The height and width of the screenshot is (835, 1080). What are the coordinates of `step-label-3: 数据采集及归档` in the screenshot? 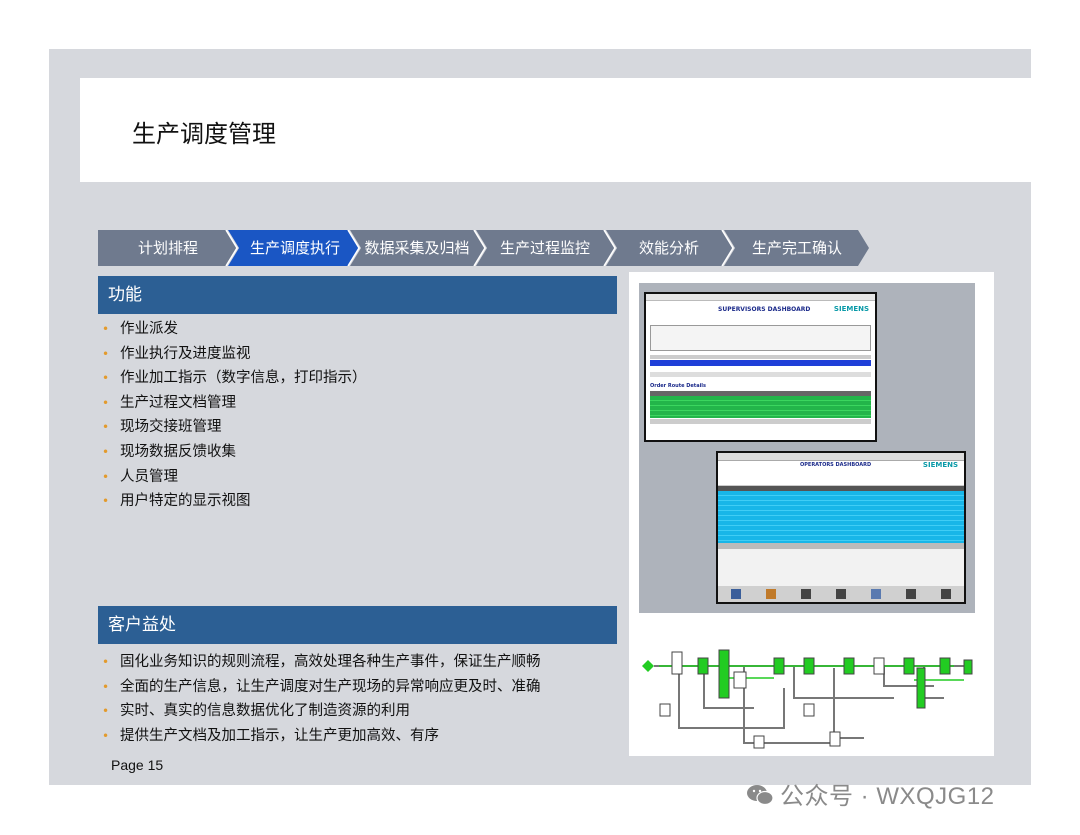 It's located at (417, 248).